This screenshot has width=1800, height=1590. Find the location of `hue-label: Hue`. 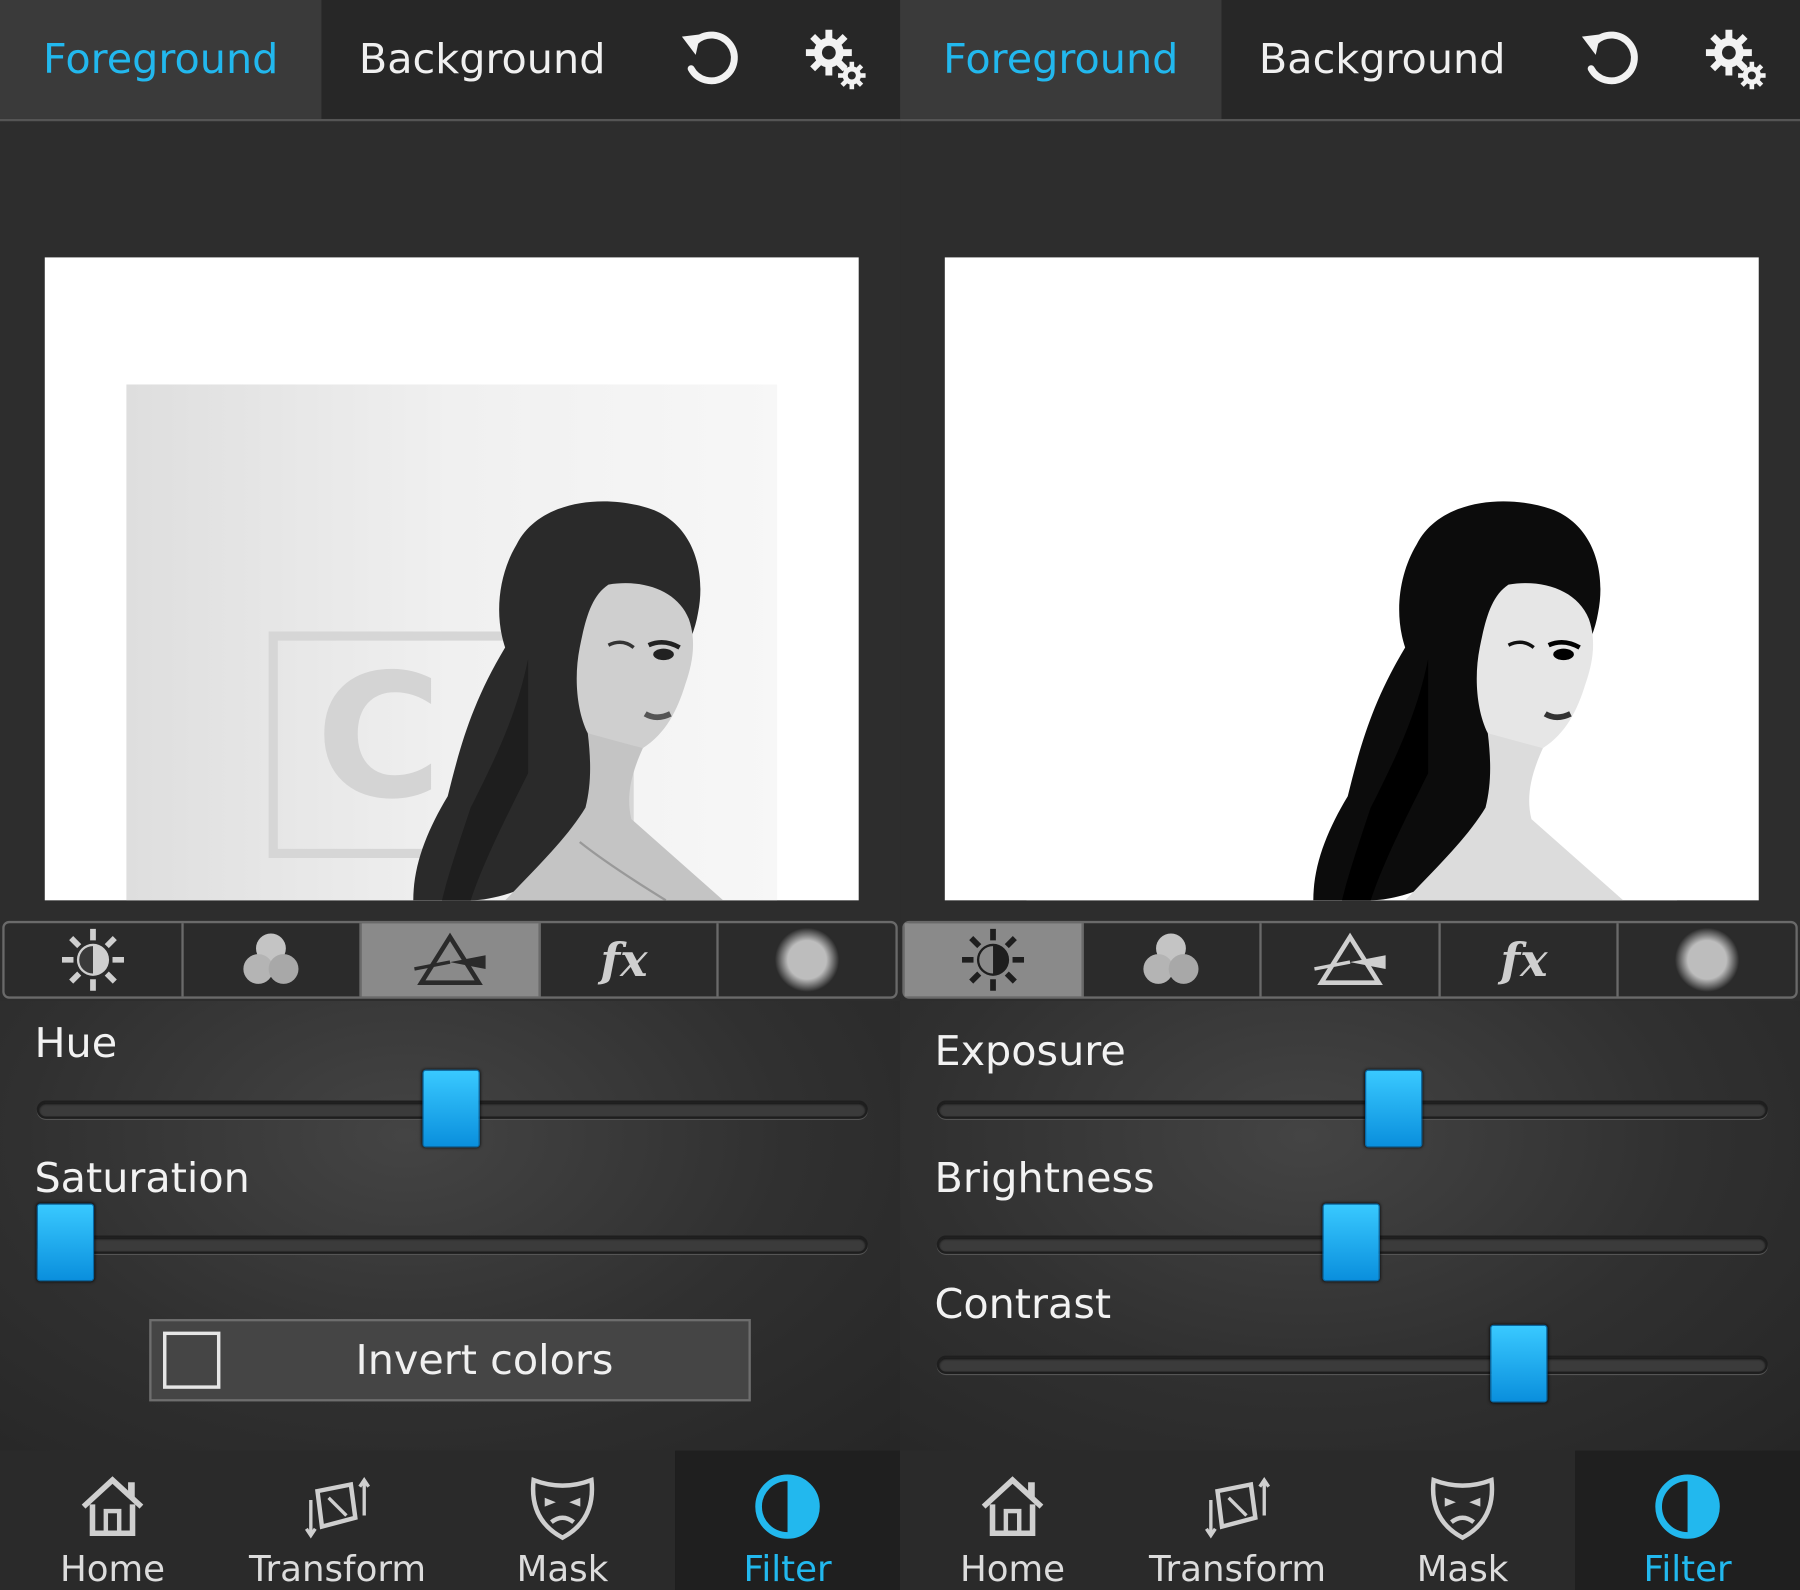

hue-label: Hue is located at coordinates (76, 1044).